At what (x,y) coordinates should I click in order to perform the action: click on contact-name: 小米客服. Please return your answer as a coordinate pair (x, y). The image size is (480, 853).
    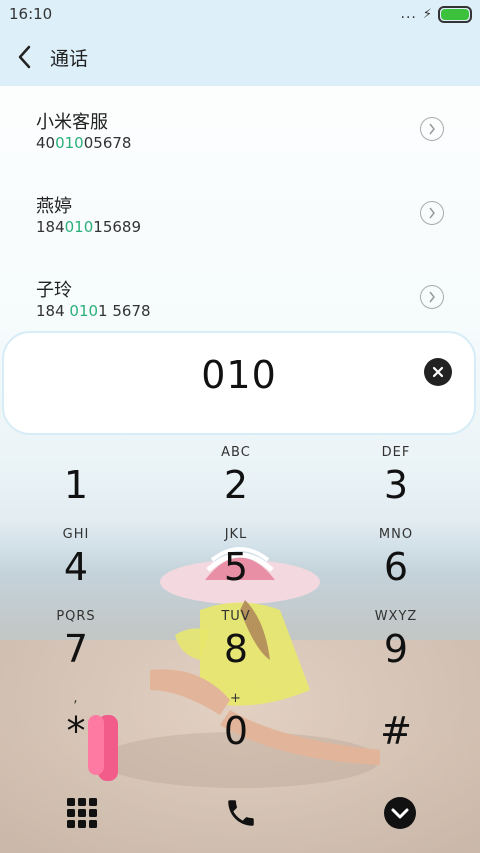
    Looking at the image, I should click on (72, 122).